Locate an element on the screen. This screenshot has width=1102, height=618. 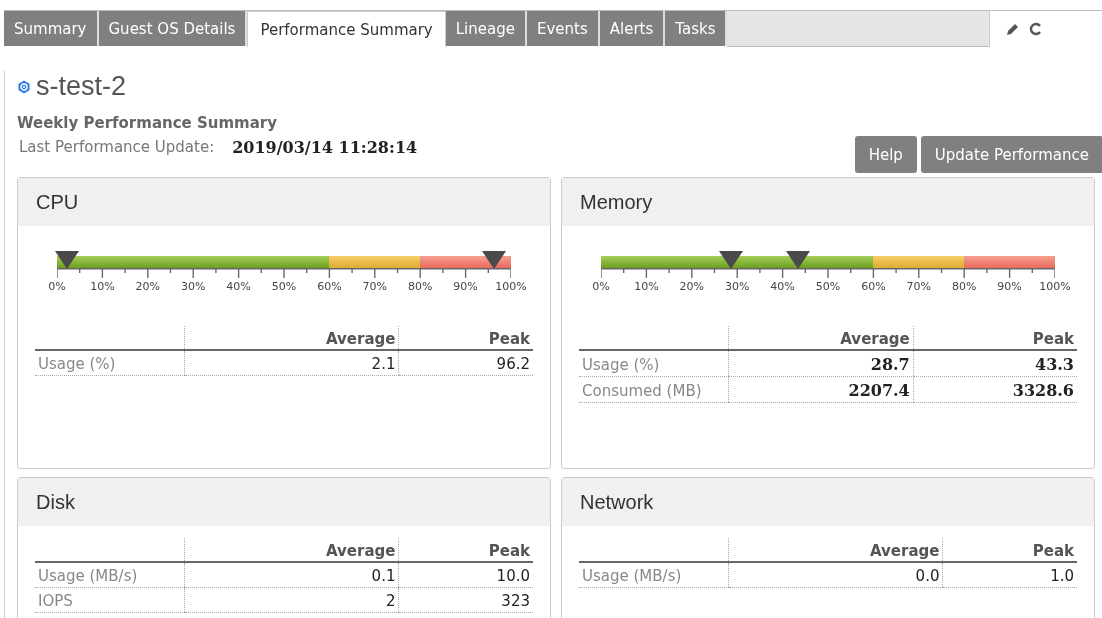
tab: Performance Summary is located at coordinates (346, 29).